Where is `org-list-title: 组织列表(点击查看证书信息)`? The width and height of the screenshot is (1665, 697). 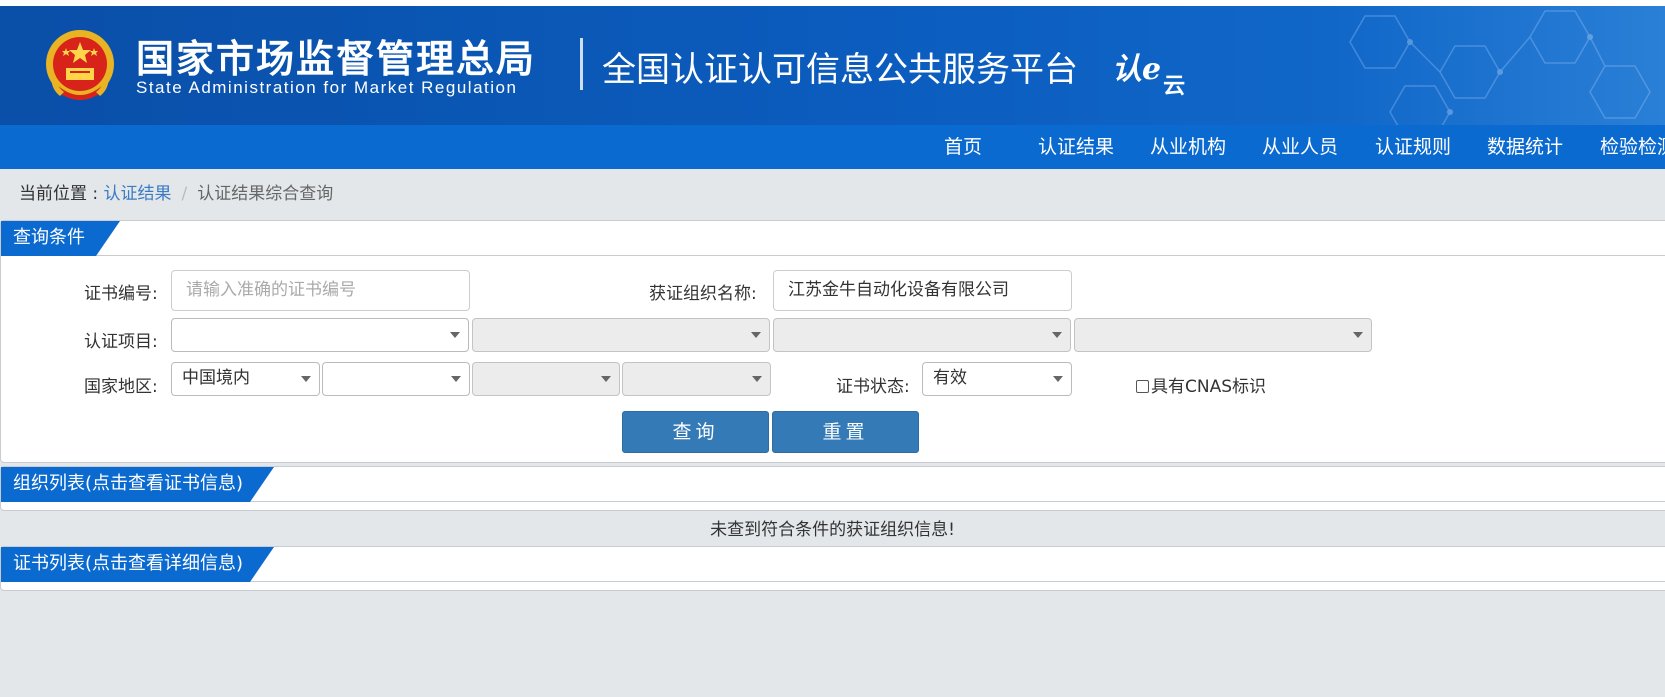
org-list-title: 组织列表(点击查看证书信息) is located at coordinates (137, 484).